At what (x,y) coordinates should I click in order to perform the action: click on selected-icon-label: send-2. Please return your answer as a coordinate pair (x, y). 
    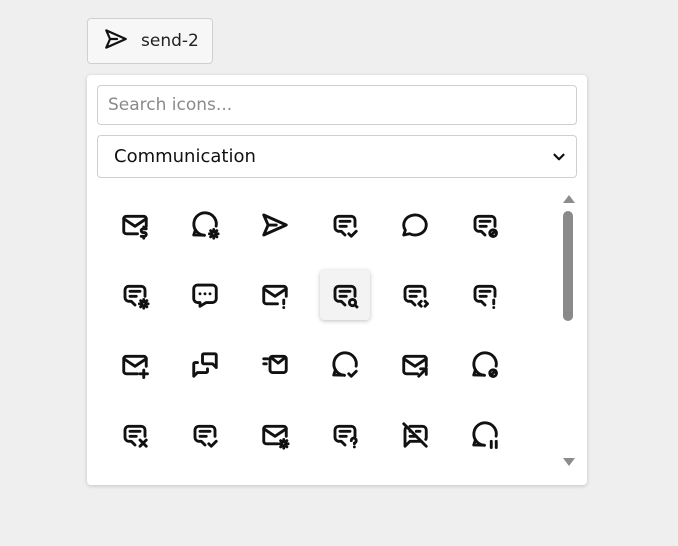
    Looking at the image, I should click on (170, 41).